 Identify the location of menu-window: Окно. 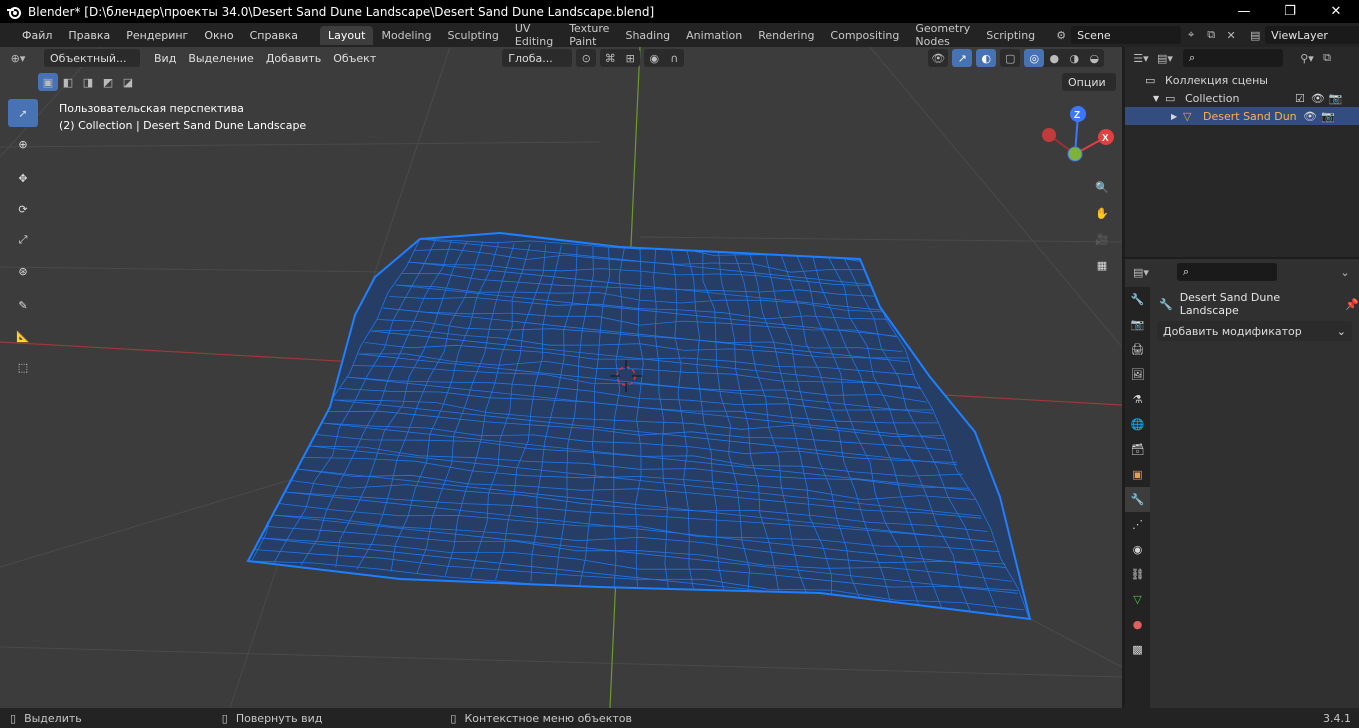
(218, 35).